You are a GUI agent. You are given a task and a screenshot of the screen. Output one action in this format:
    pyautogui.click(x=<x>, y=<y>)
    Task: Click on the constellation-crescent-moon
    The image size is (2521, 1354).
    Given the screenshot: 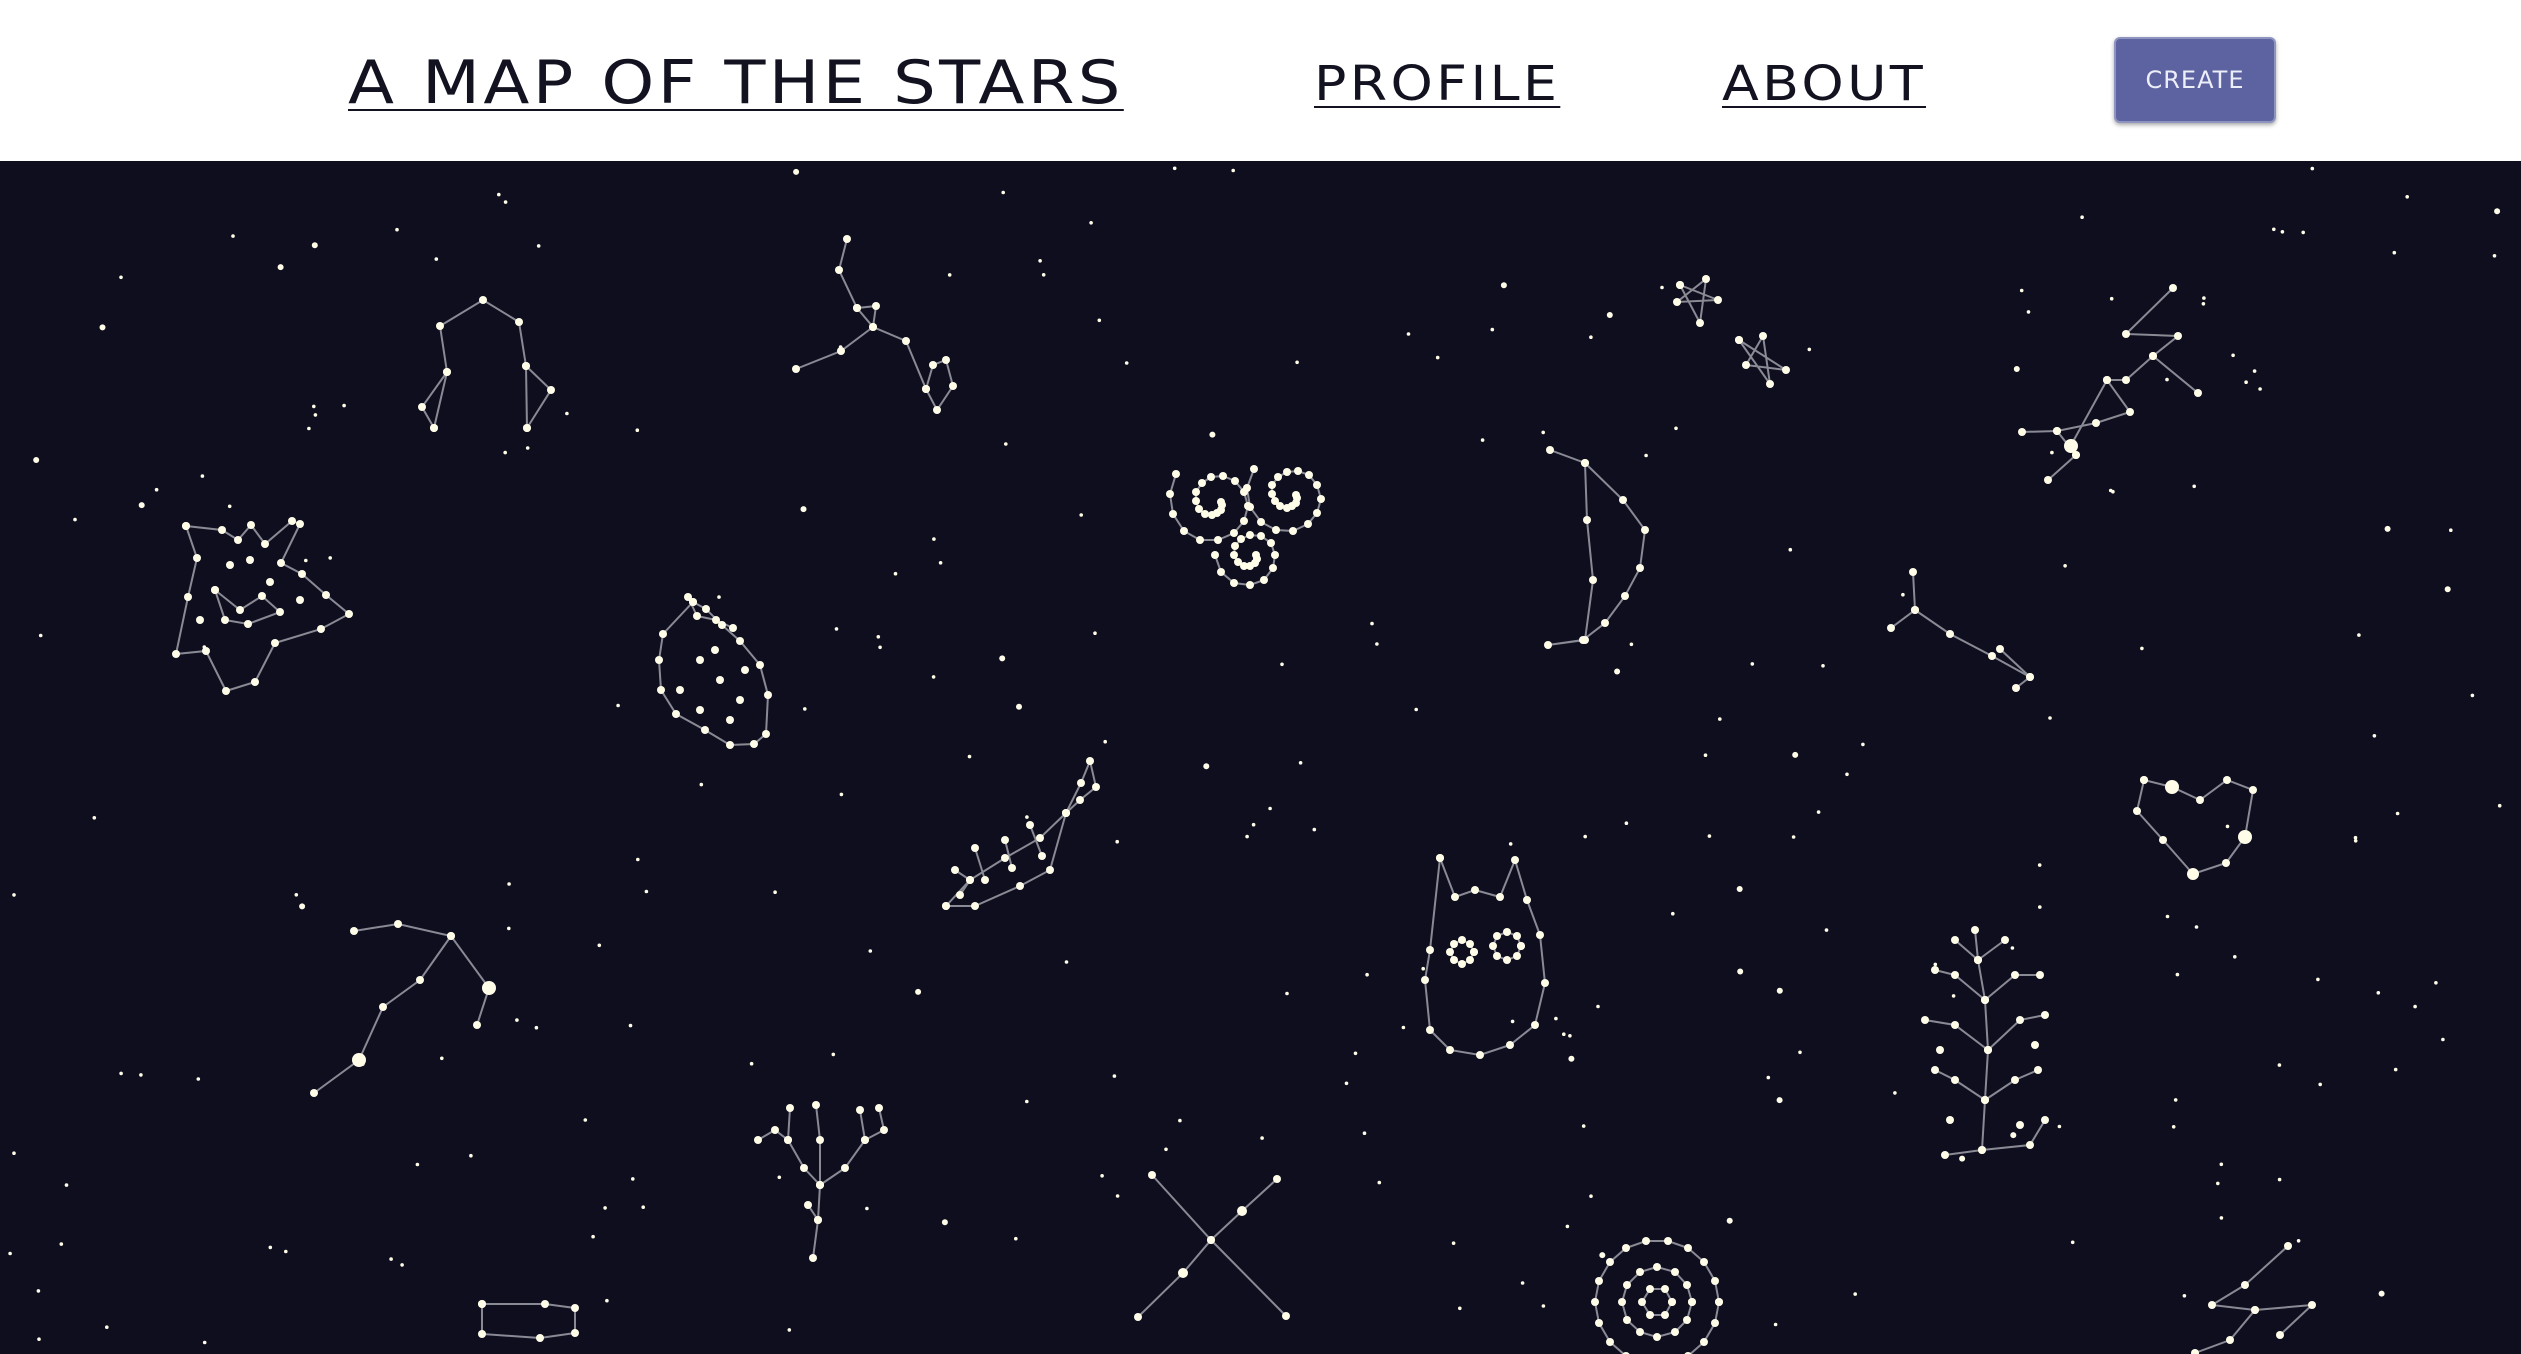 What is the action you would take?
    pyautogui.click(x=1596, y=547)
    